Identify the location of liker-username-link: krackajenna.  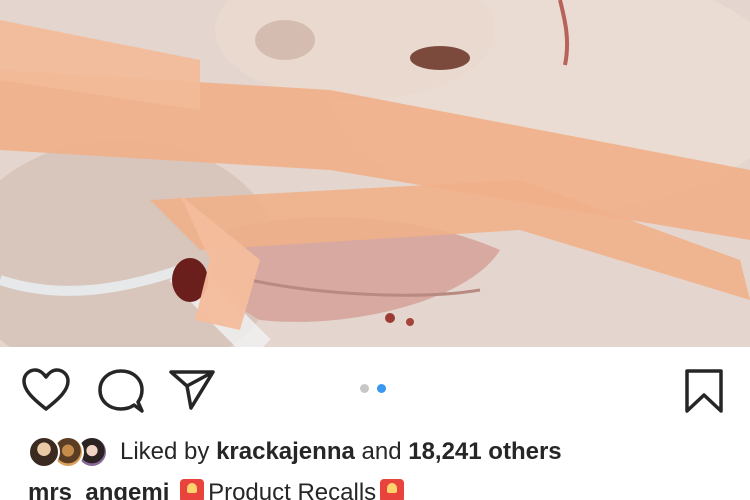
(285, 451).